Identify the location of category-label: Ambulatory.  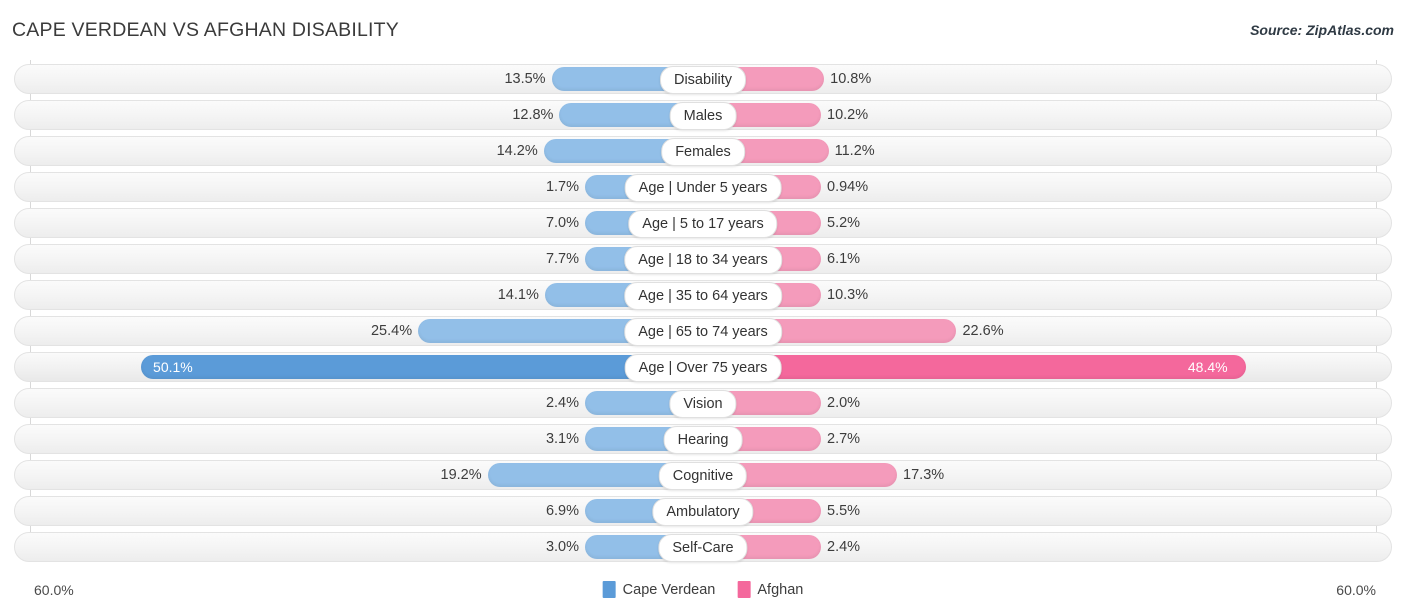
(703, 512).